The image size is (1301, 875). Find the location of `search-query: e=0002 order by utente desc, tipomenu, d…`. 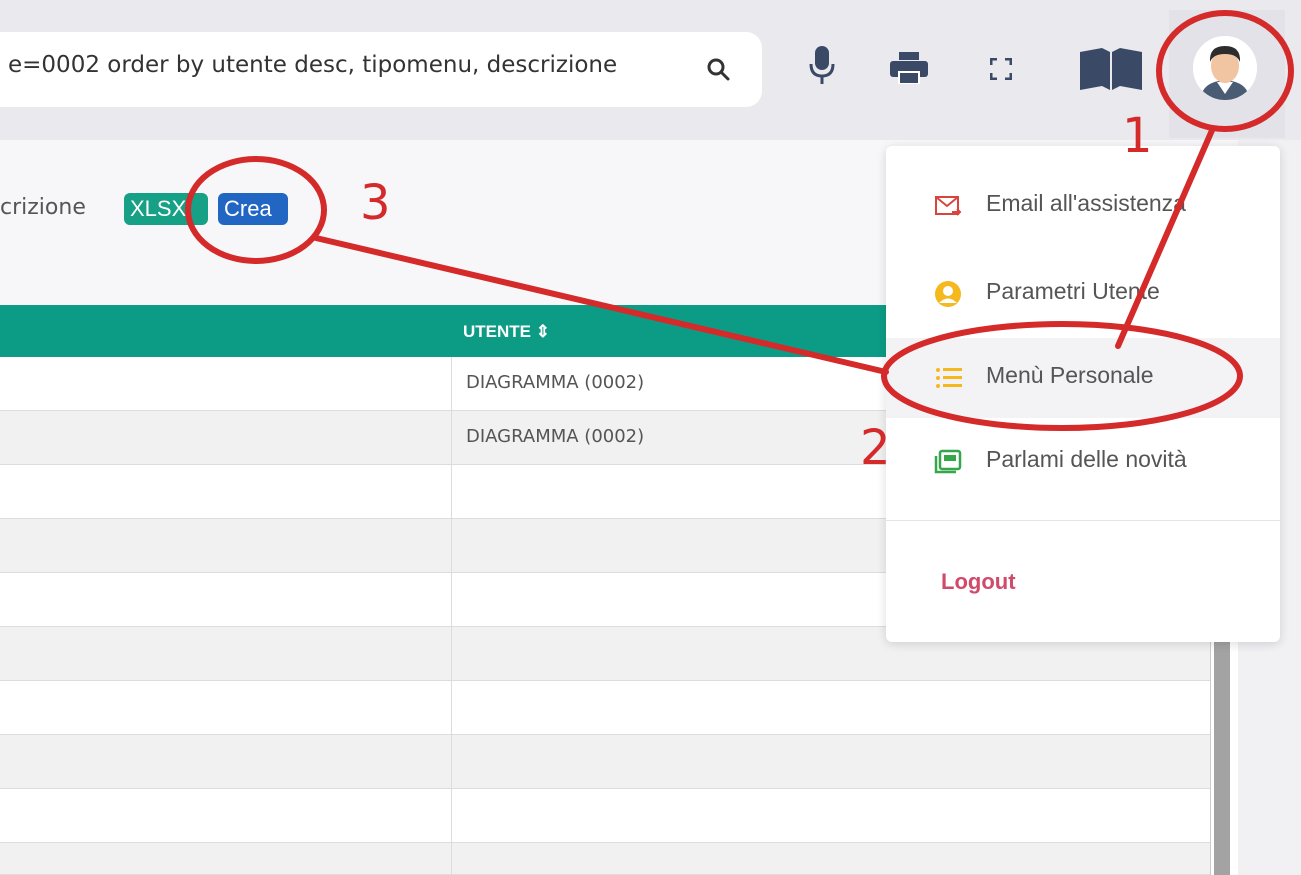

search-query: e=0002 order by utente desc, tipomenu, d… is located at coordinates (312, 65).